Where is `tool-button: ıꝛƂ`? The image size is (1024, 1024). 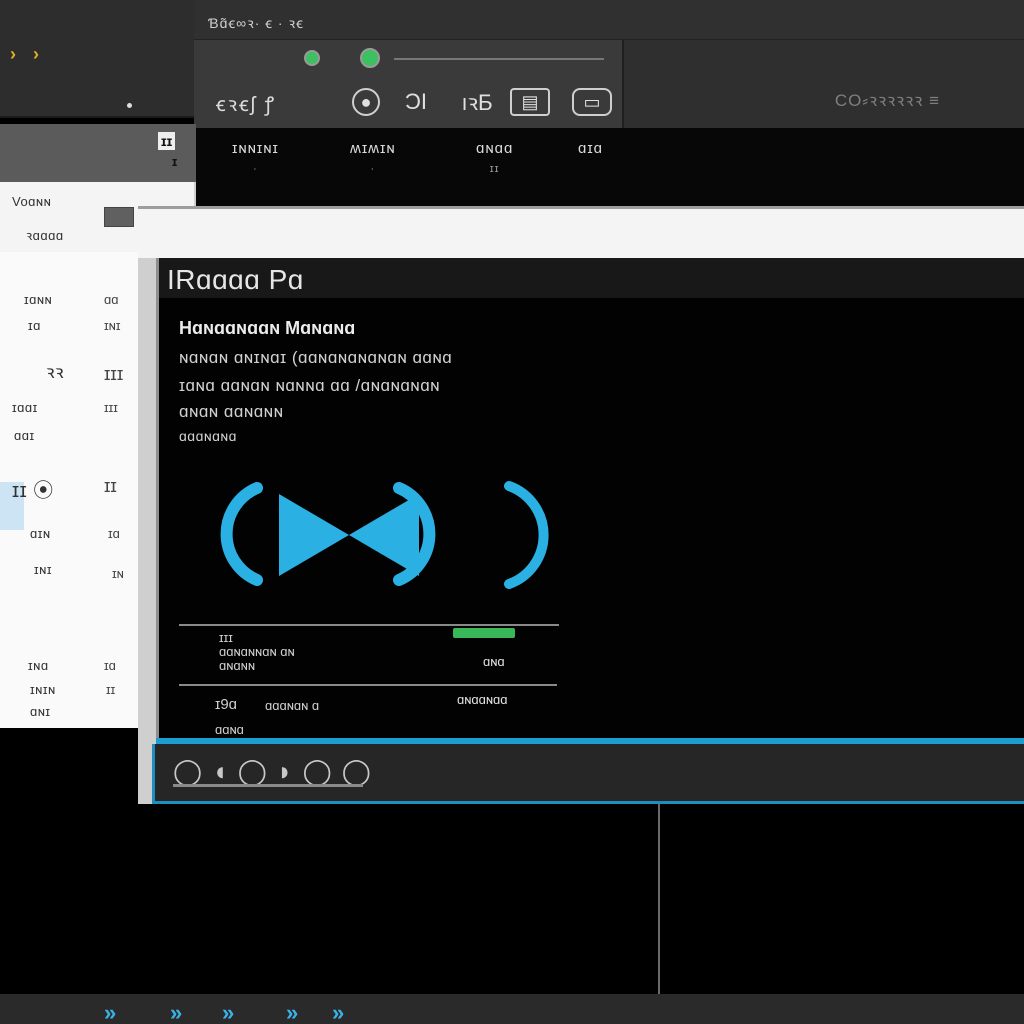 tool-button: ıꝛƂ is located at coordinates (477, 102).